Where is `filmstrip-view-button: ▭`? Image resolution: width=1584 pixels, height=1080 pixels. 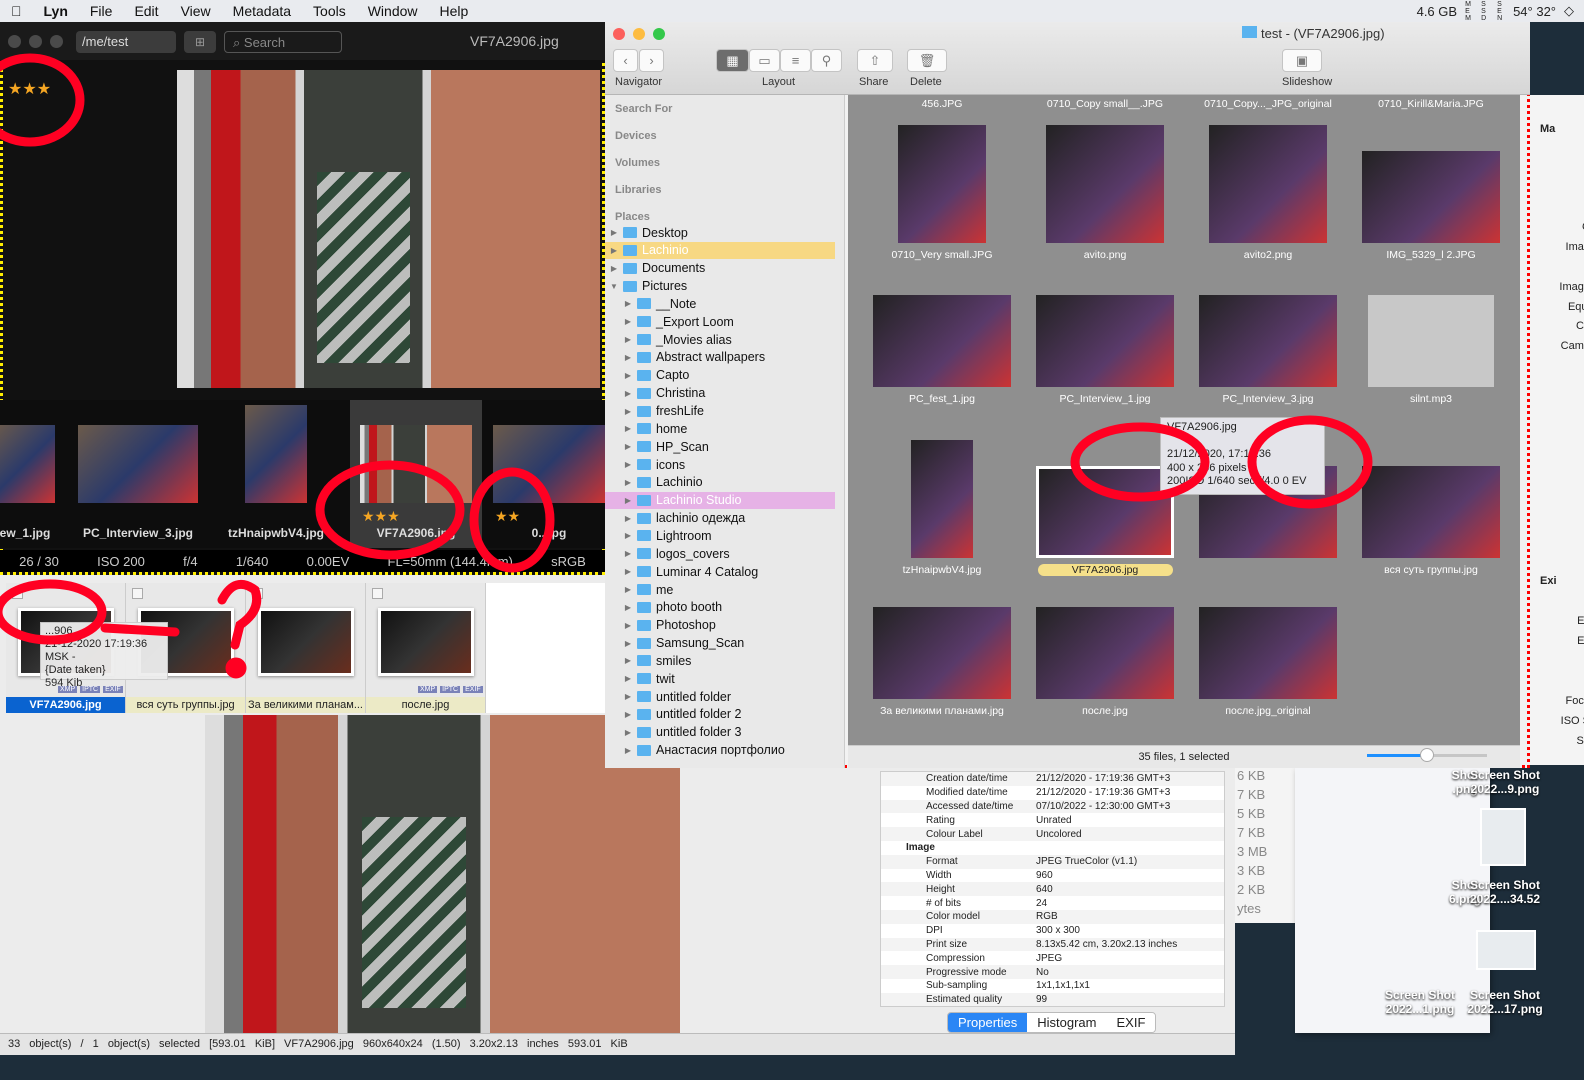
filmstrip-view-button: ▭ is located at coordinates (764, 60).